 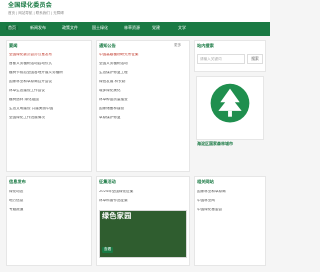 What do you see at coordinates (156, 28) in the screenshot?
I see `nav-party: 党建` at bounding box center [156, 28].